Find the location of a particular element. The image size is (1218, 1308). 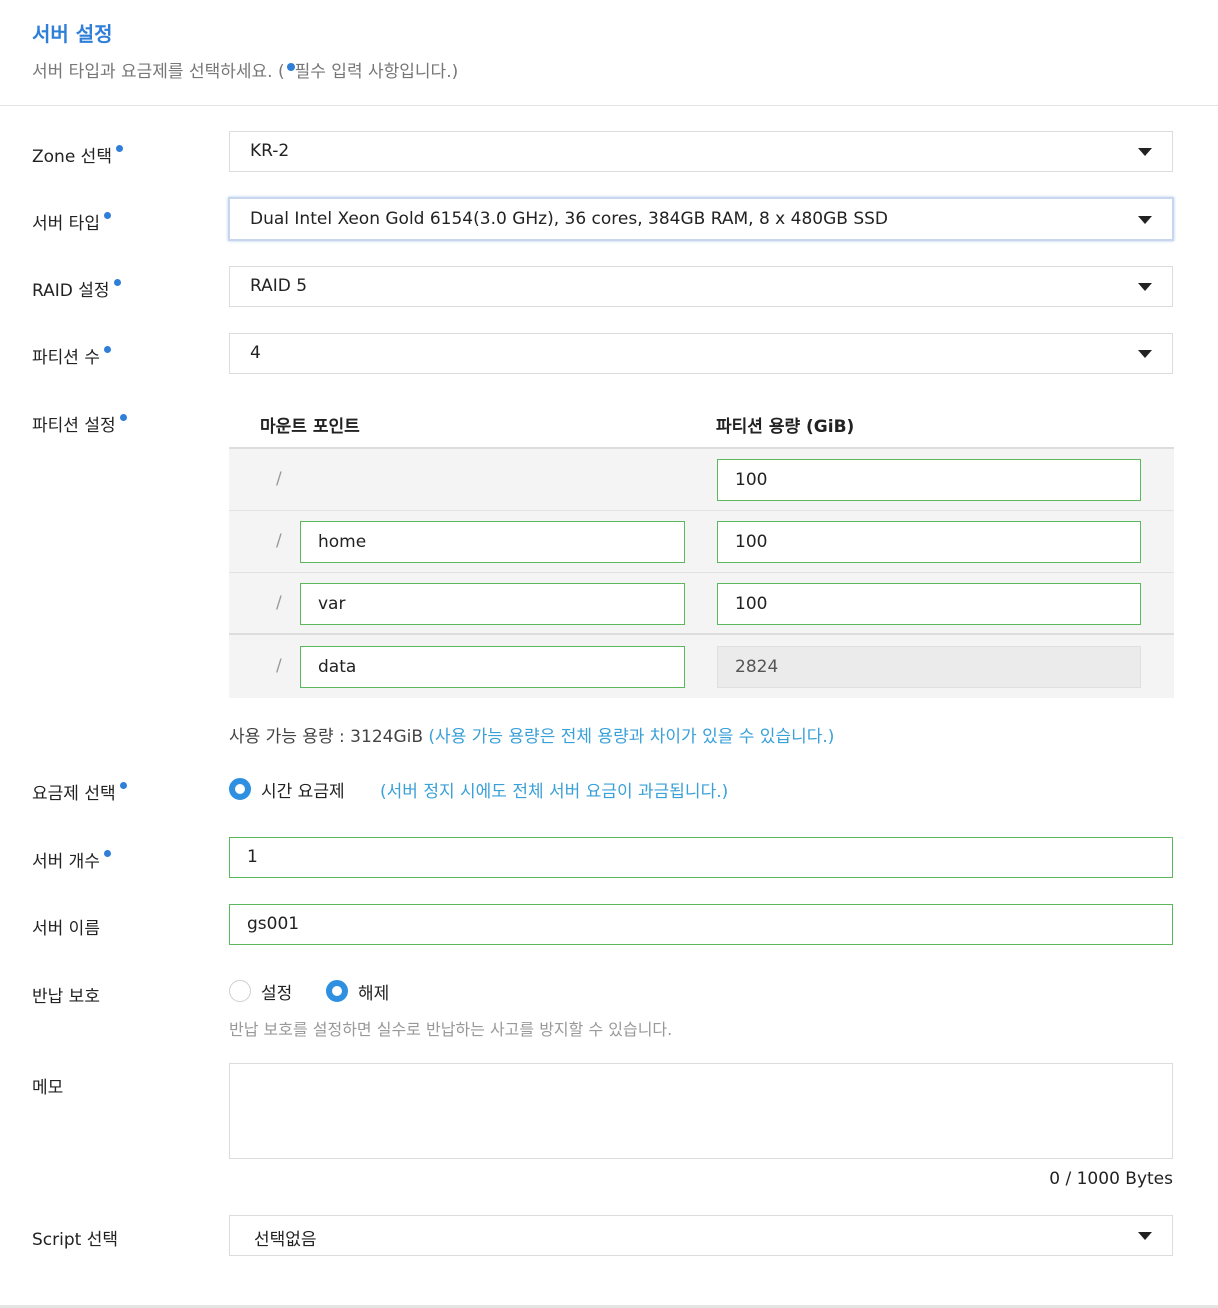

server-type-label-text: 서버 타입 is located at coordinates (66, 224).